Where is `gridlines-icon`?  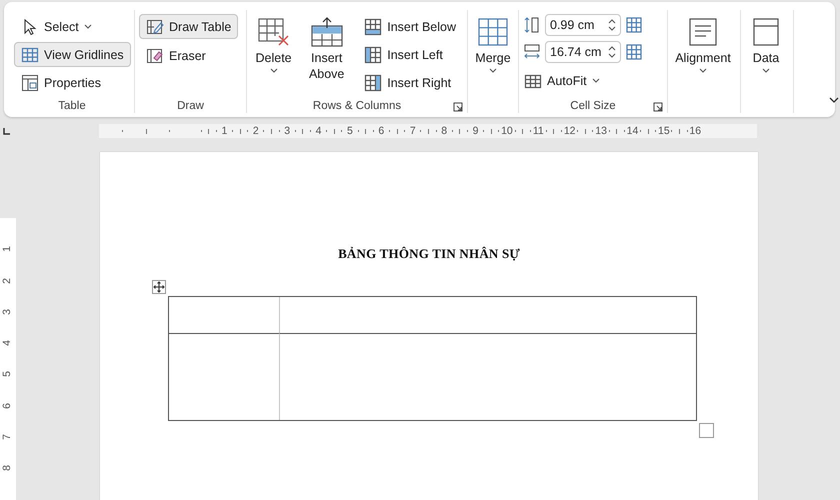 gridlines-icon is located at coordinates (30, 55).